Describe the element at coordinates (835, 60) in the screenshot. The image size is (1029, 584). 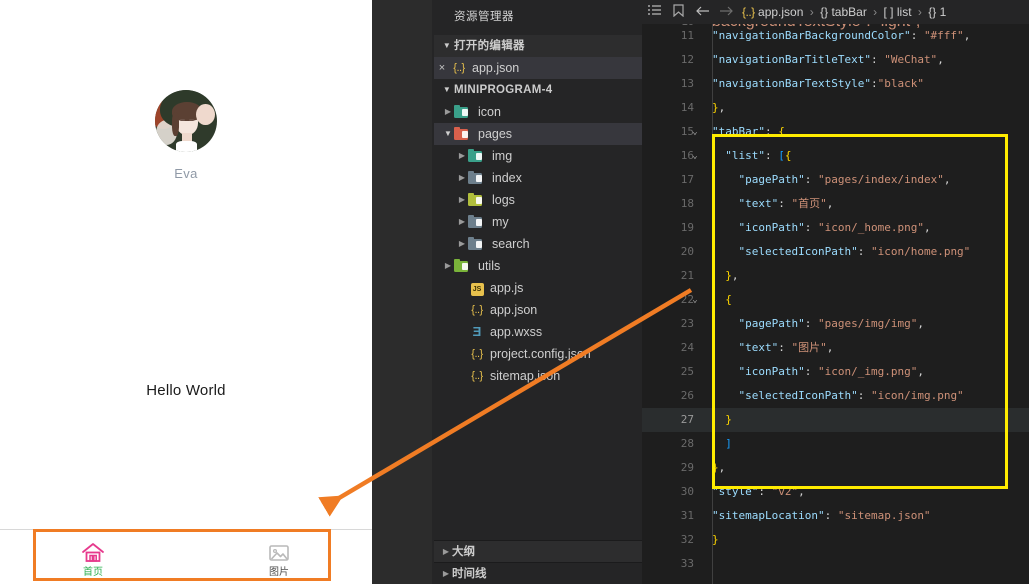
I see `code-line: 12 "navigationBarTitleText": "WeChat",` at that location.